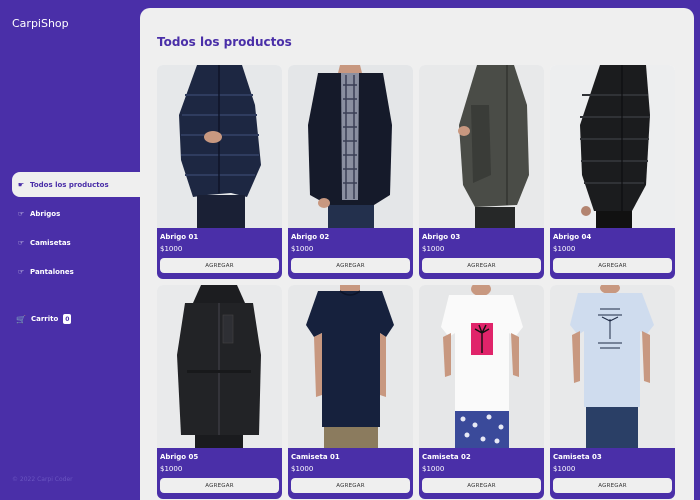 The width and height of the screenshot is (700, 500). I want to click on product-name: Camiseta 01, so click(315, 457).